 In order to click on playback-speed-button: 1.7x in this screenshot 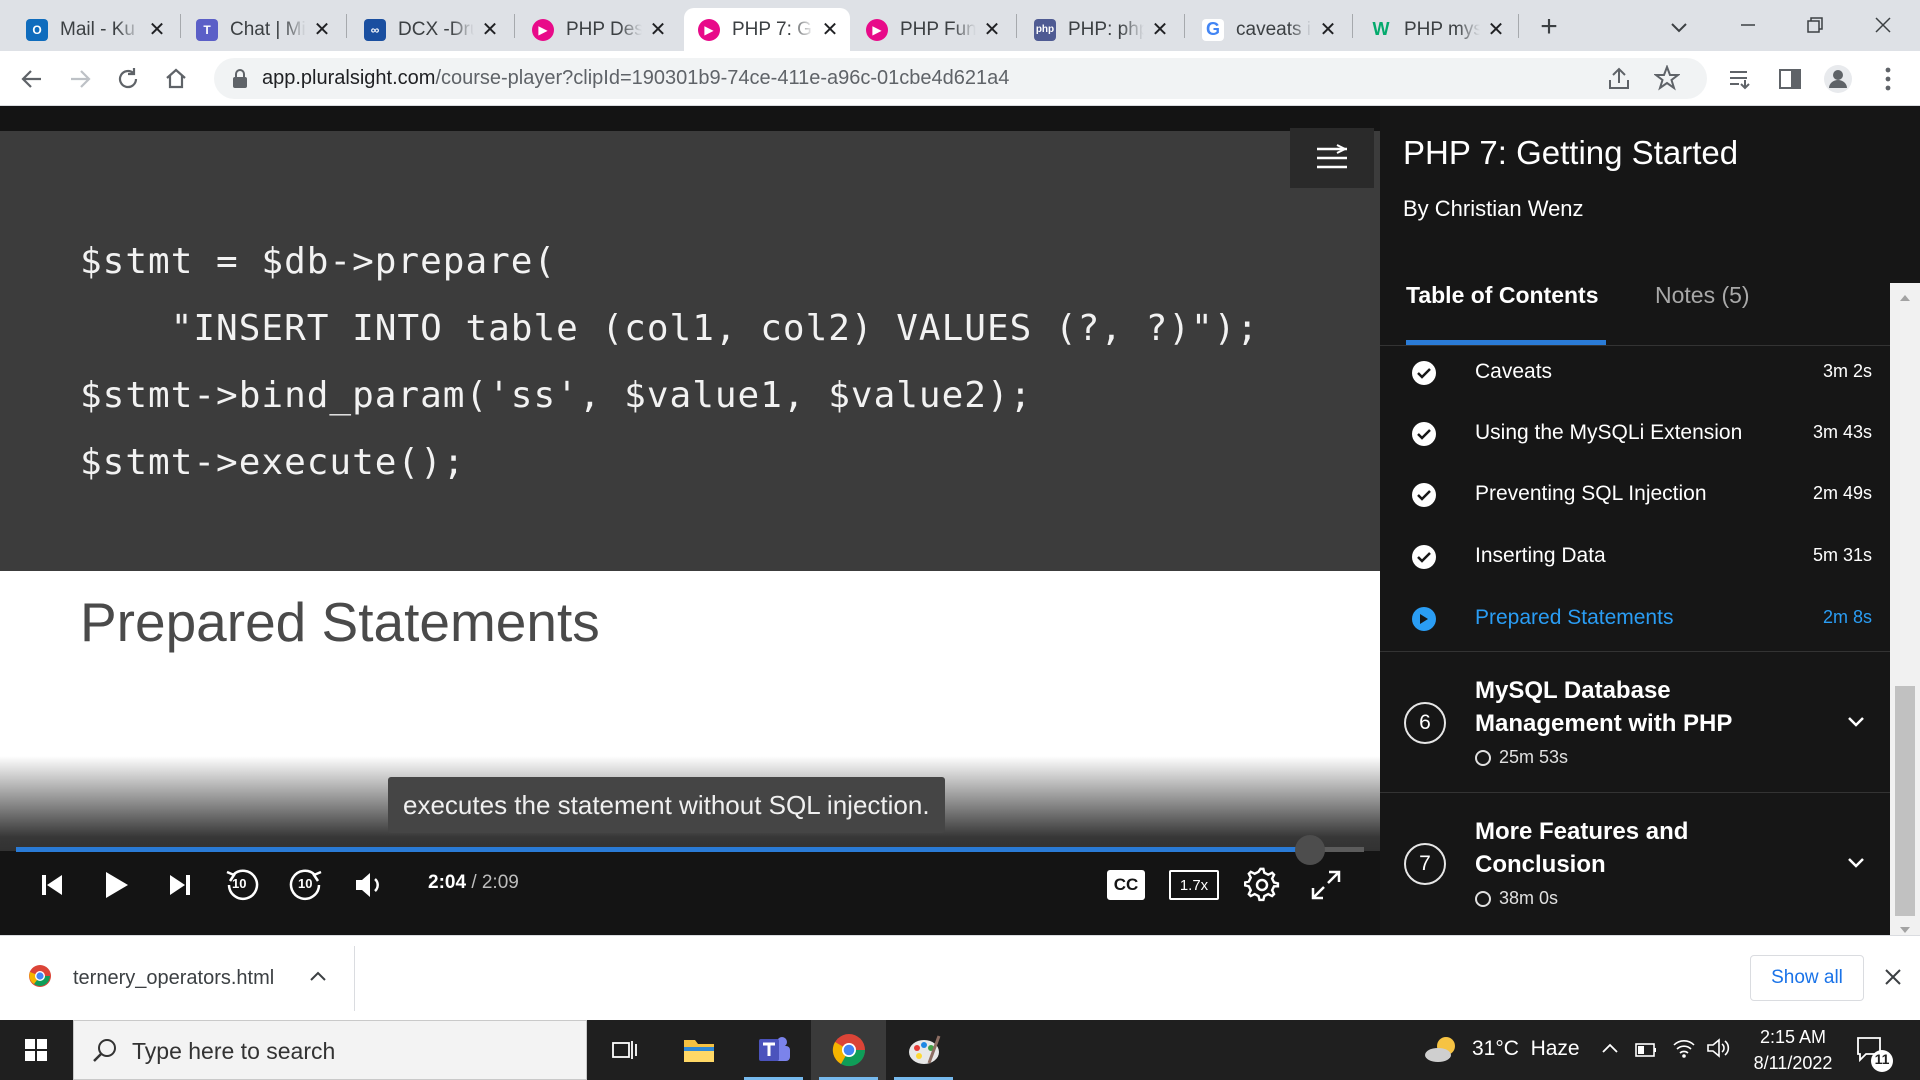, I will do `click(1194, 885)`.